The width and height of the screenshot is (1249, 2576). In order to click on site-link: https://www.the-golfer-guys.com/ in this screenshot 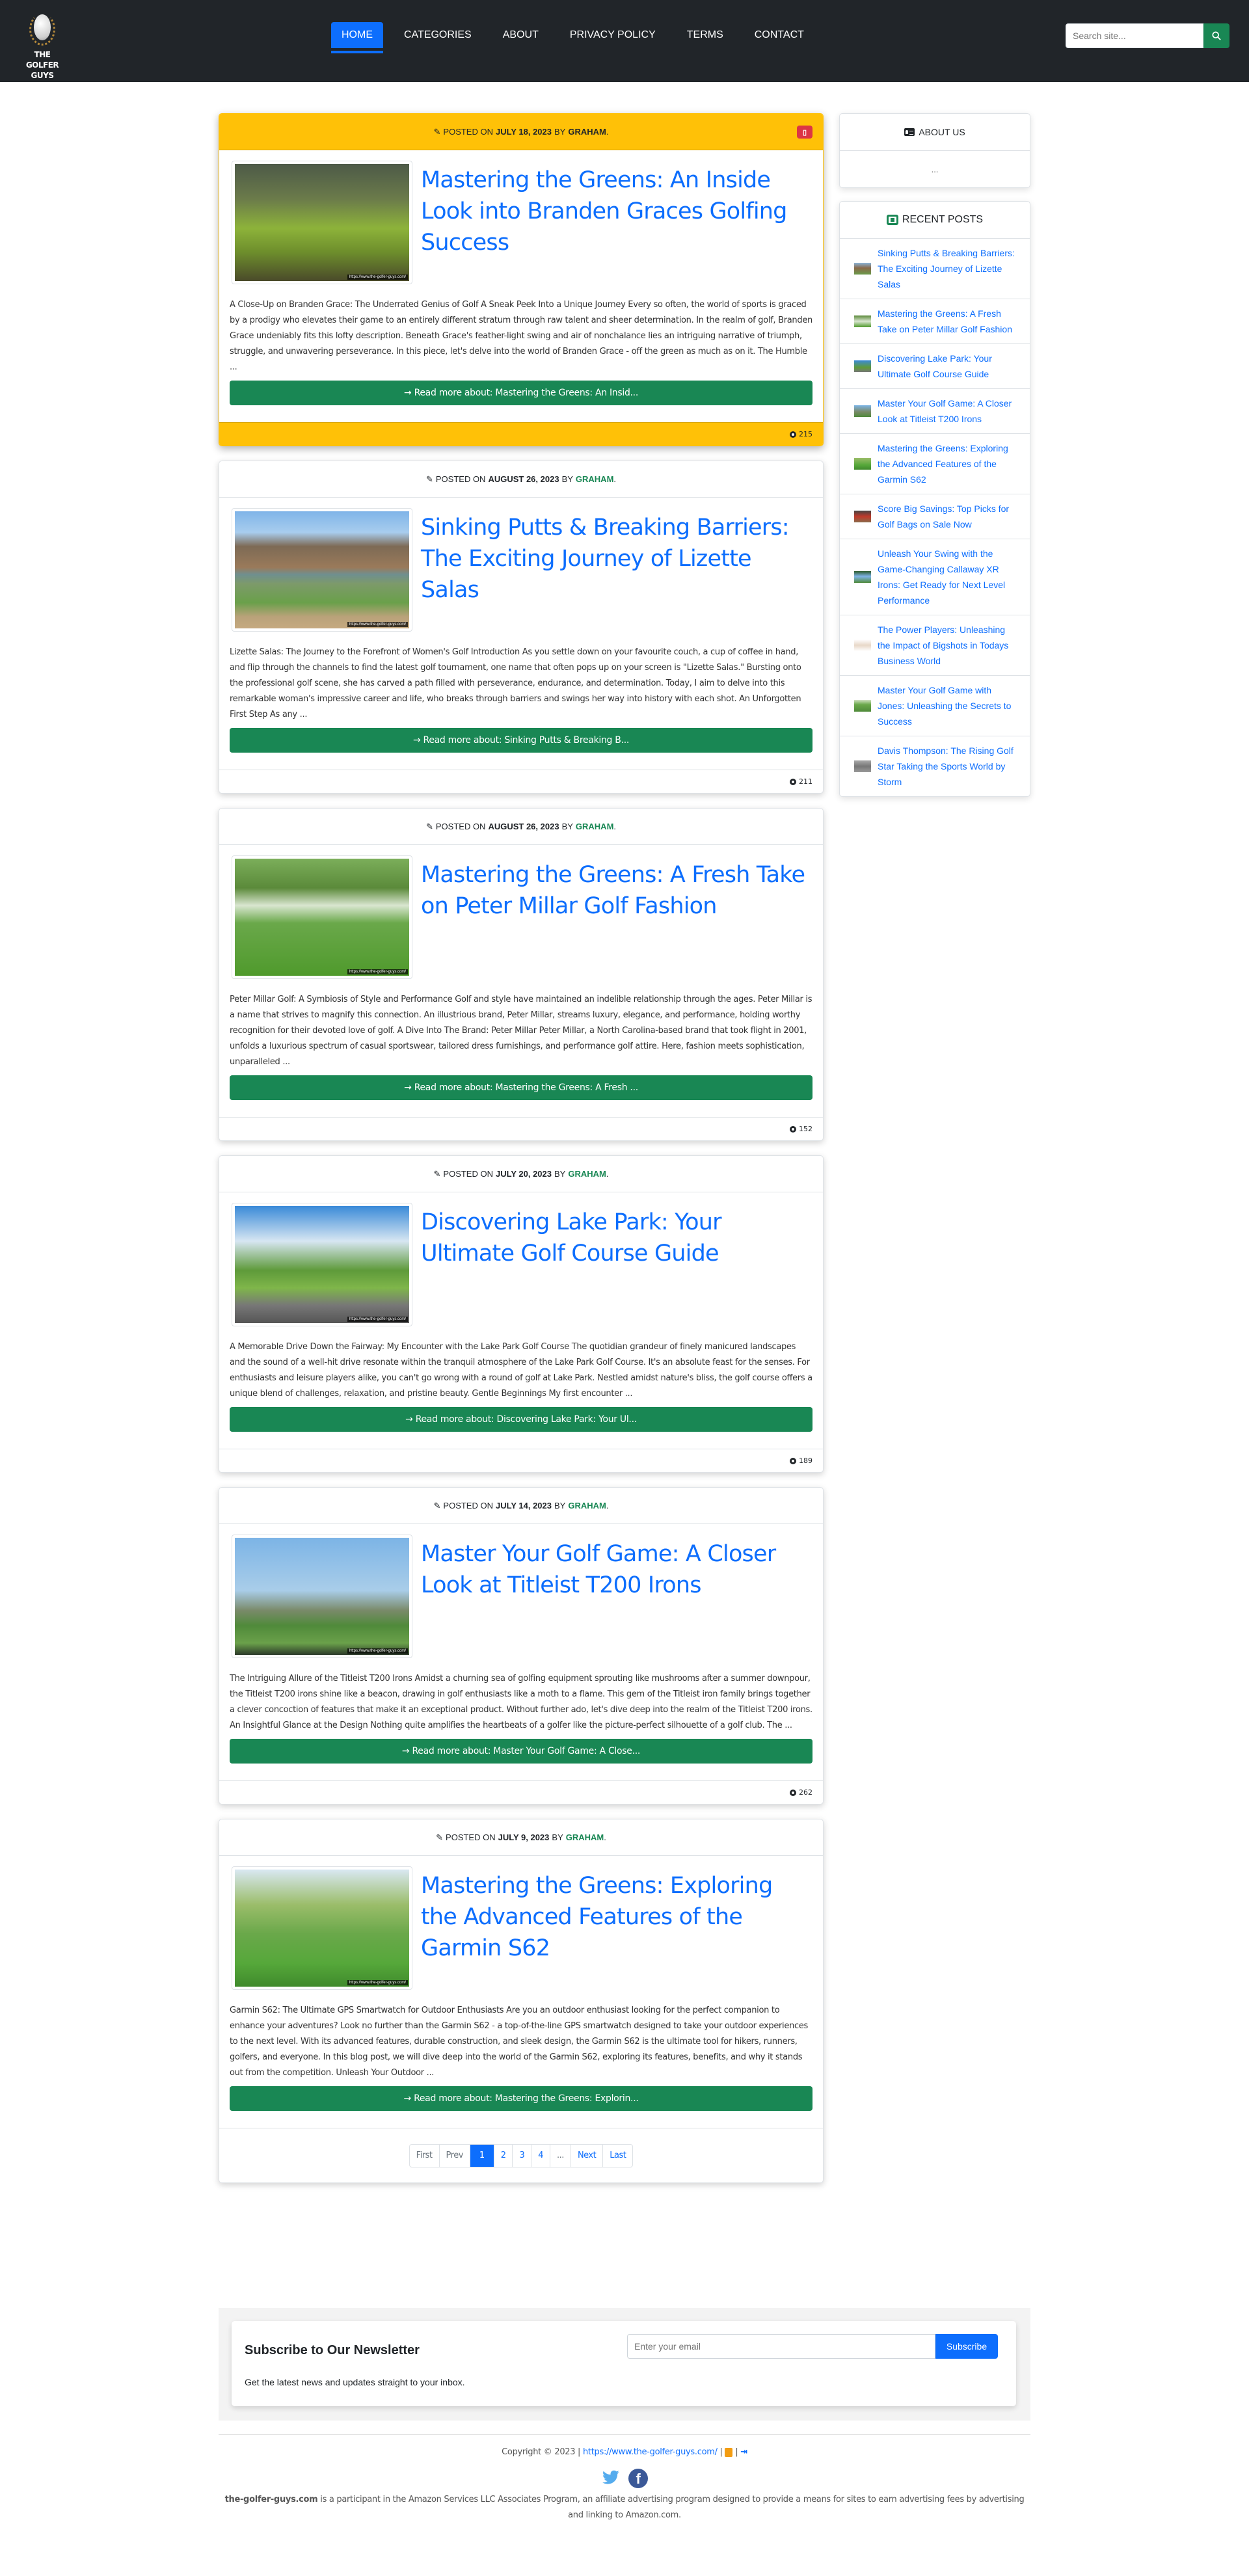, I will do `click(650, 2452)`.